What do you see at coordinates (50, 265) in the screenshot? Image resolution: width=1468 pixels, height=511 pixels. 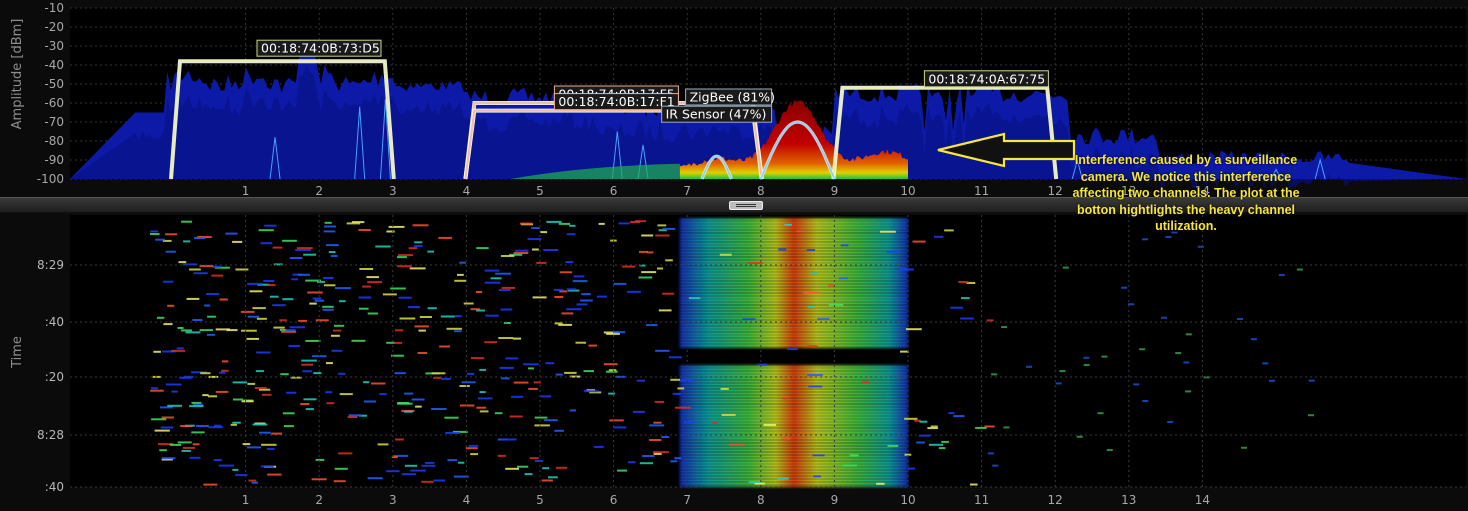 I see `time-tick-label: 8:29` at bounding box center [50, 265].